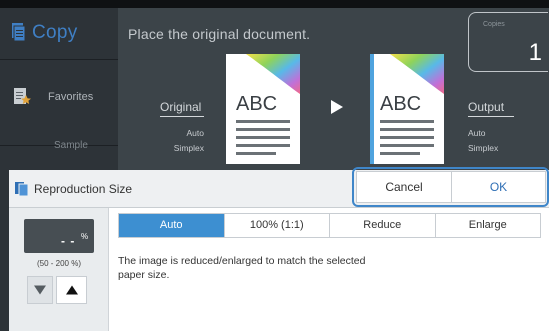  Describe the element at coordinates (59, 263) in the screenshot. I see `percent-range: (50 - 200 %)` at that location.